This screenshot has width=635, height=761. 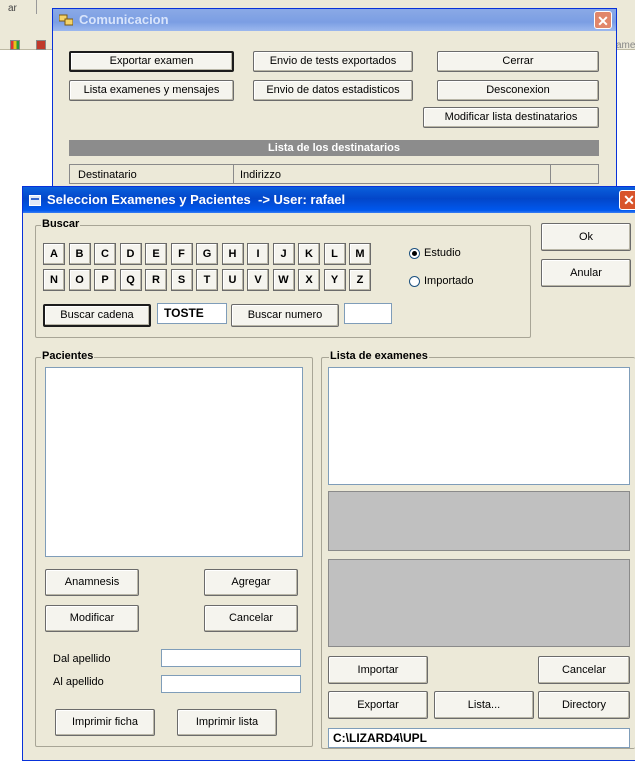 I want to click on al-apellido-label: Al apellido, so click(x=78, y=682).